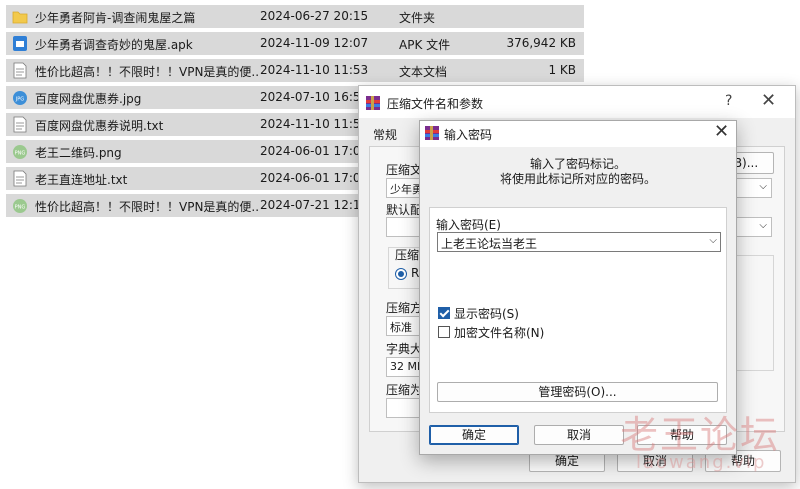 The width and height of the screenshot is (800, 489). I want to click on apk-file-icon, so click(20, 43).